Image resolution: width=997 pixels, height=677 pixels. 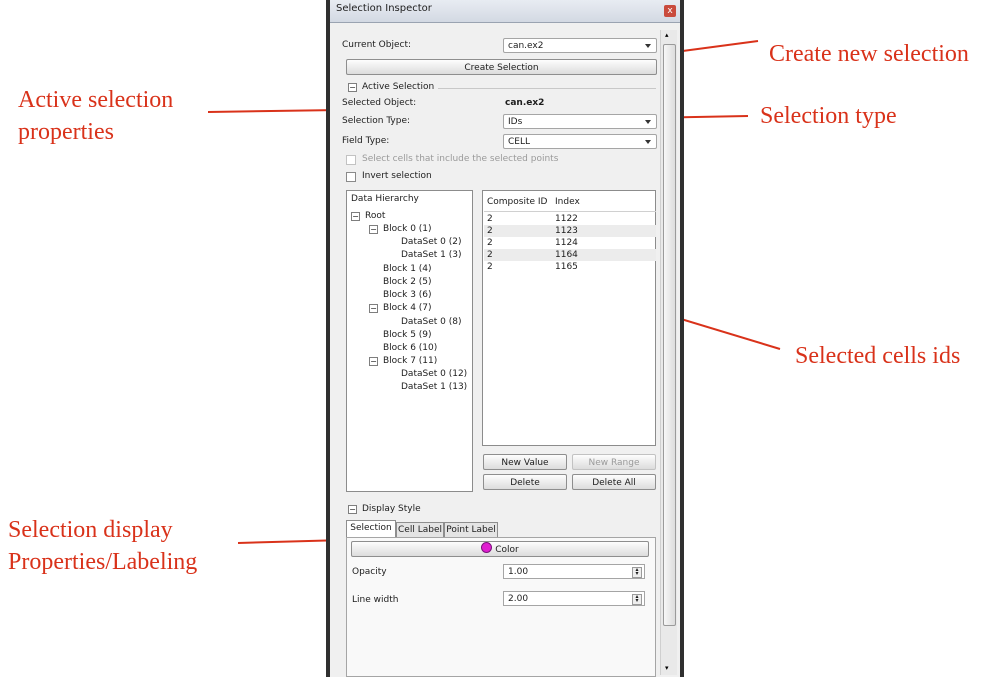 What do you see at coordinates (420, 529) in the screenshot?
I see `tab-cell-label: Cell Label` at bounding box center [420, 529].